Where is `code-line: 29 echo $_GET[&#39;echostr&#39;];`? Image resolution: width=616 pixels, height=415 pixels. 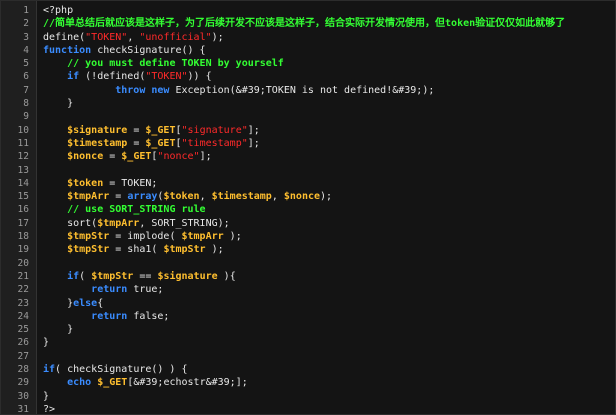
code-line: 29 echo $_GET[&#39;echostr&#39;]; is located at coordinates (308, 382).